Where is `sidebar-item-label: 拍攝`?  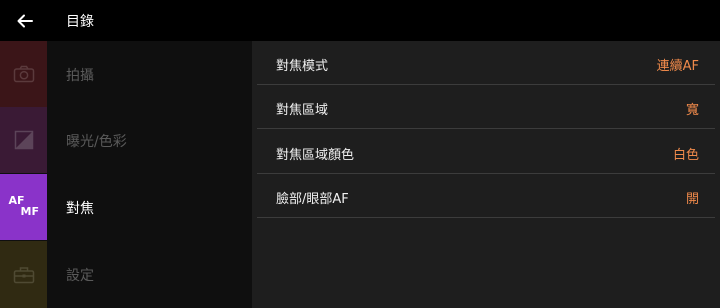
sidebar-item-label: 拍攝 is located at coordinates (80, 76).